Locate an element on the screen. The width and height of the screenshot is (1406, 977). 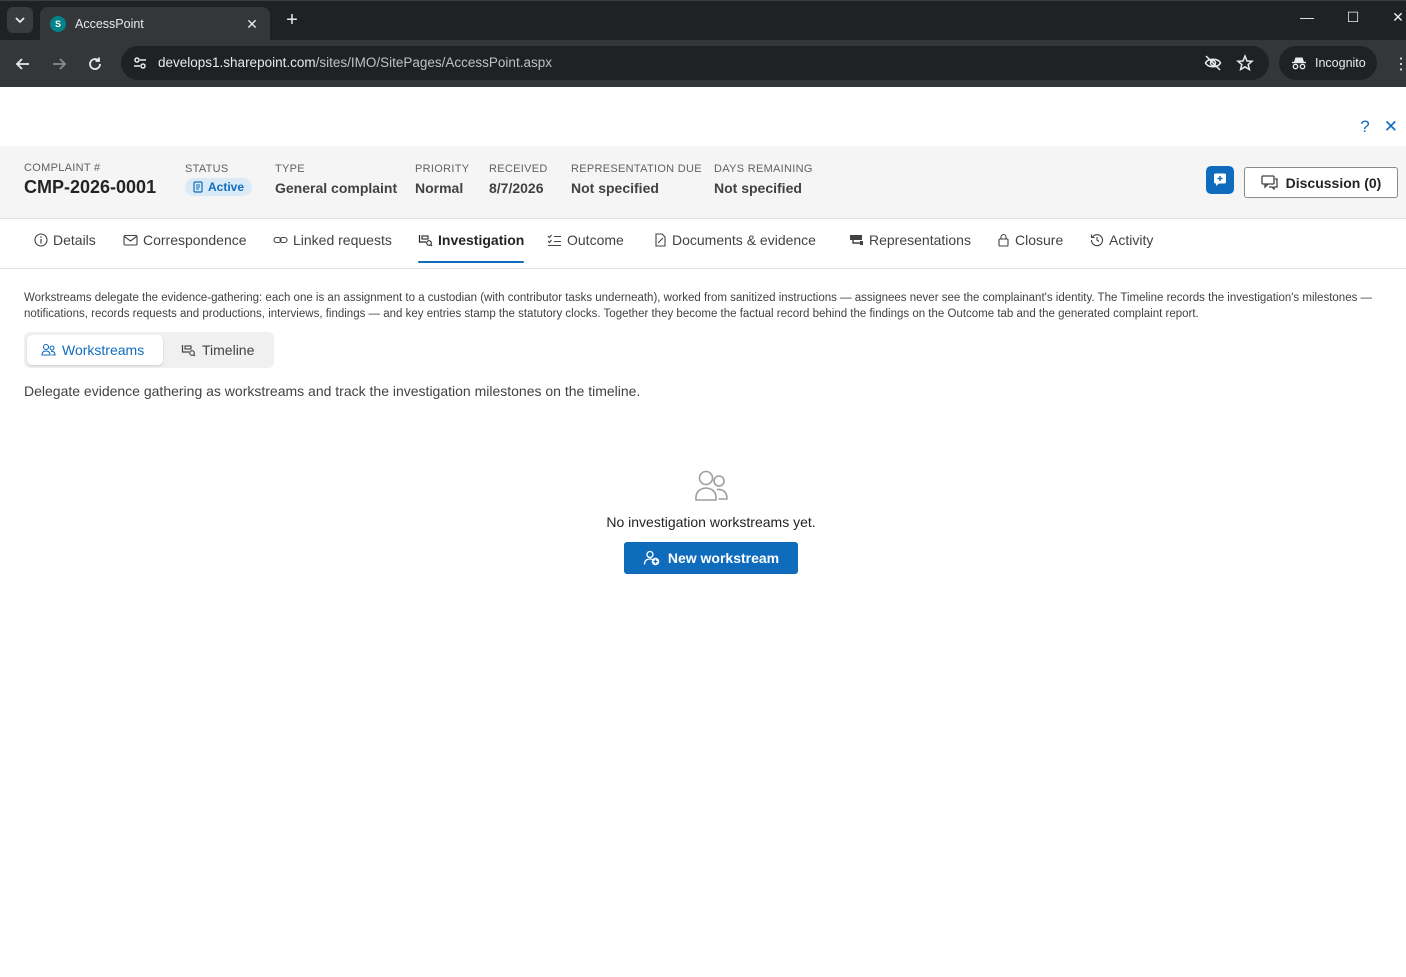
reload-icon is located at coordinates (95, 63).